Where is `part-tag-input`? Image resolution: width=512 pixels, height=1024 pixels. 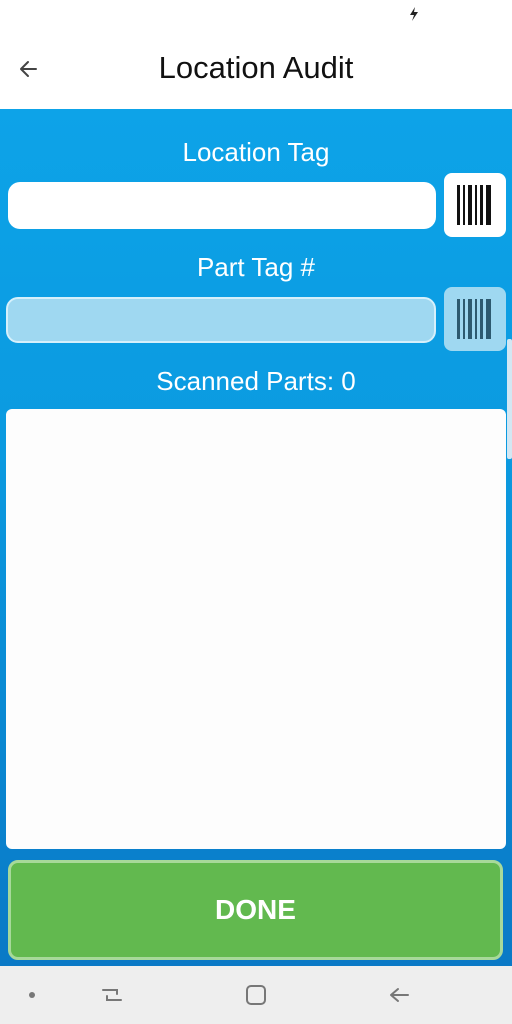 part-tag-input is located at coordinates (221, 320).